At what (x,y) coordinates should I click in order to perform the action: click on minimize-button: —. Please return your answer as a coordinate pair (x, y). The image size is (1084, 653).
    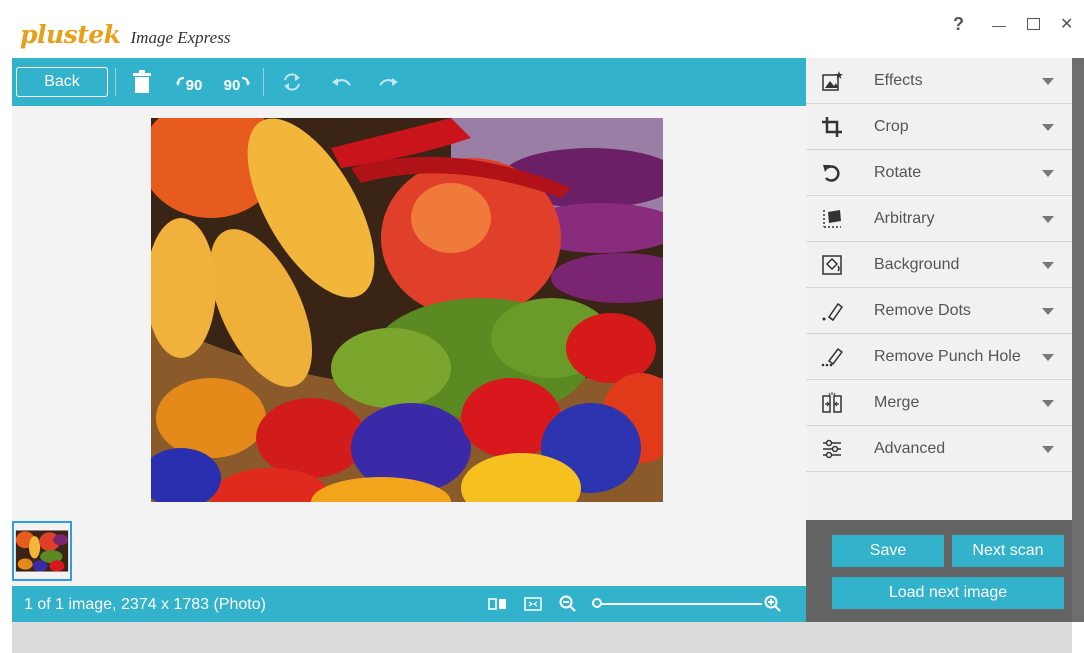
    Looking at the image, I should click on (999, 25).